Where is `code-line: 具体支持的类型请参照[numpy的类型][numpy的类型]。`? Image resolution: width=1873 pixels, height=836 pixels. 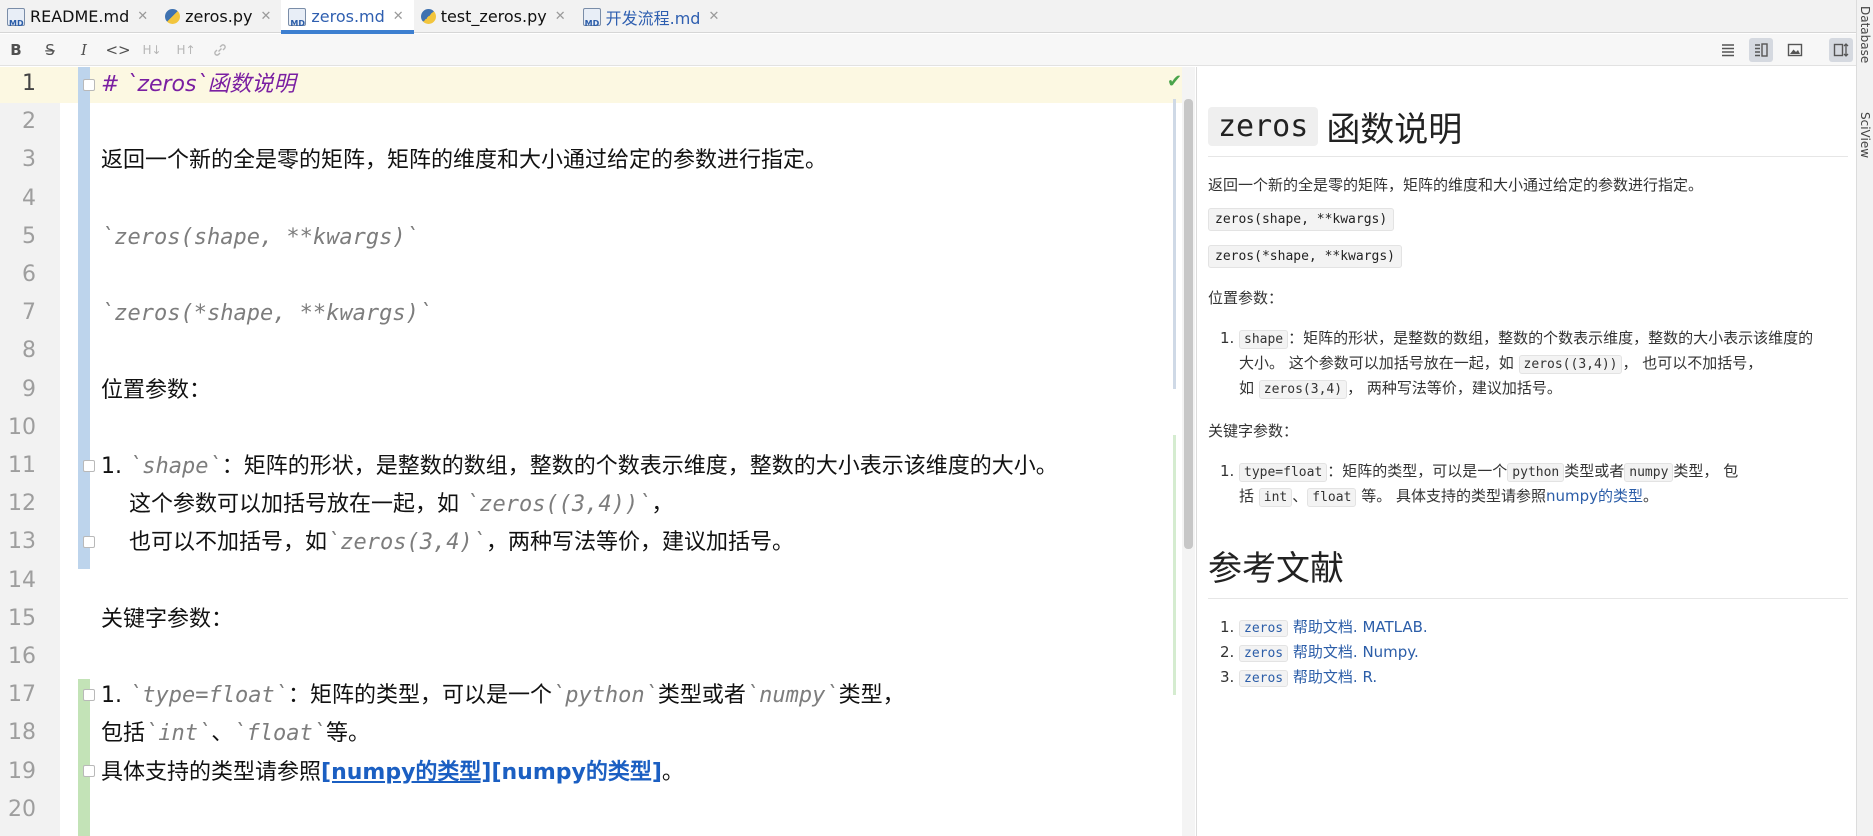
code-line: 具体支持的类型请参照[numpy的类型][numpy的类型]。 is located at coordinates (392, 773).